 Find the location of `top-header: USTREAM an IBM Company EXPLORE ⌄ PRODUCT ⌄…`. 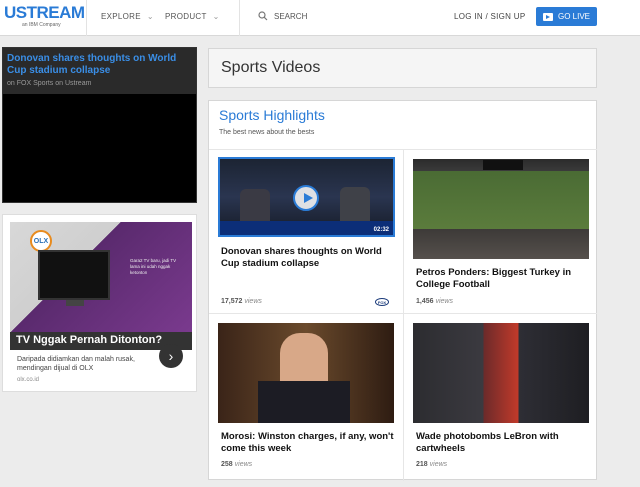

top-header: USTREAM an IBM Company EXPLORE ⌄ PRODUCT ⌄… is located at coordinates (320, 18).